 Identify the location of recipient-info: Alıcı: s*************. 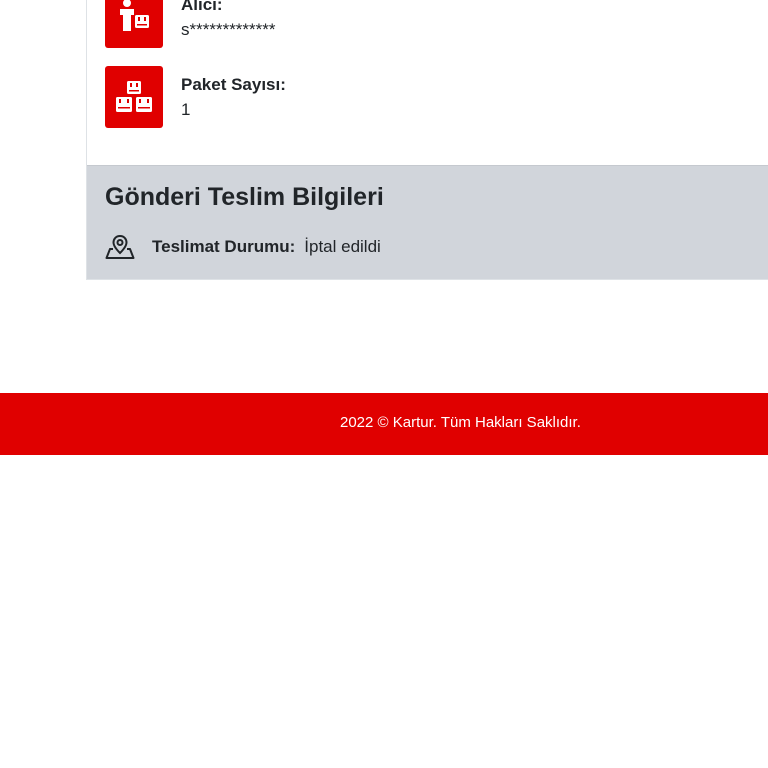
(228, 21).